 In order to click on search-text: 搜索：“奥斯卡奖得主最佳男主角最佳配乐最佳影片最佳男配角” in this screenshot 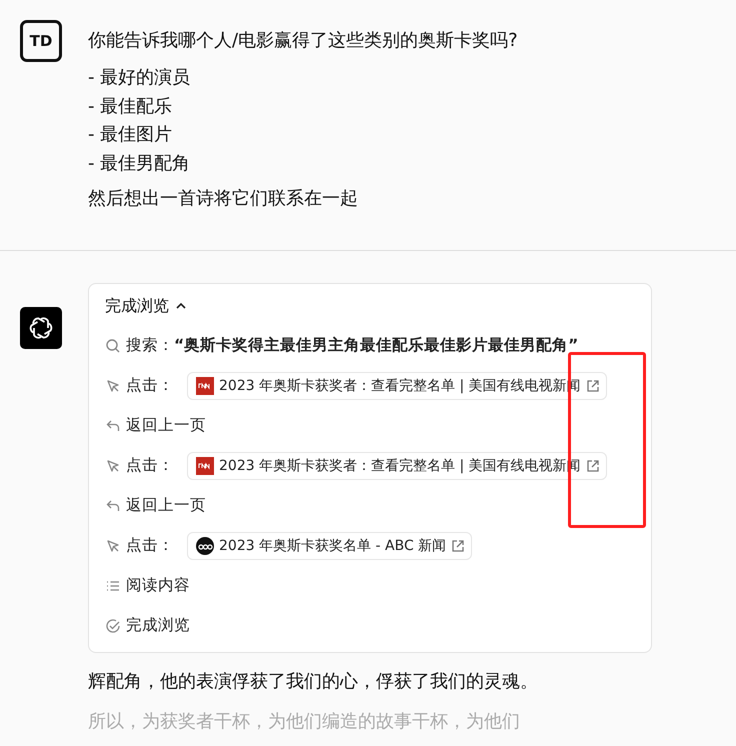, I will do `click(352, 345)`.